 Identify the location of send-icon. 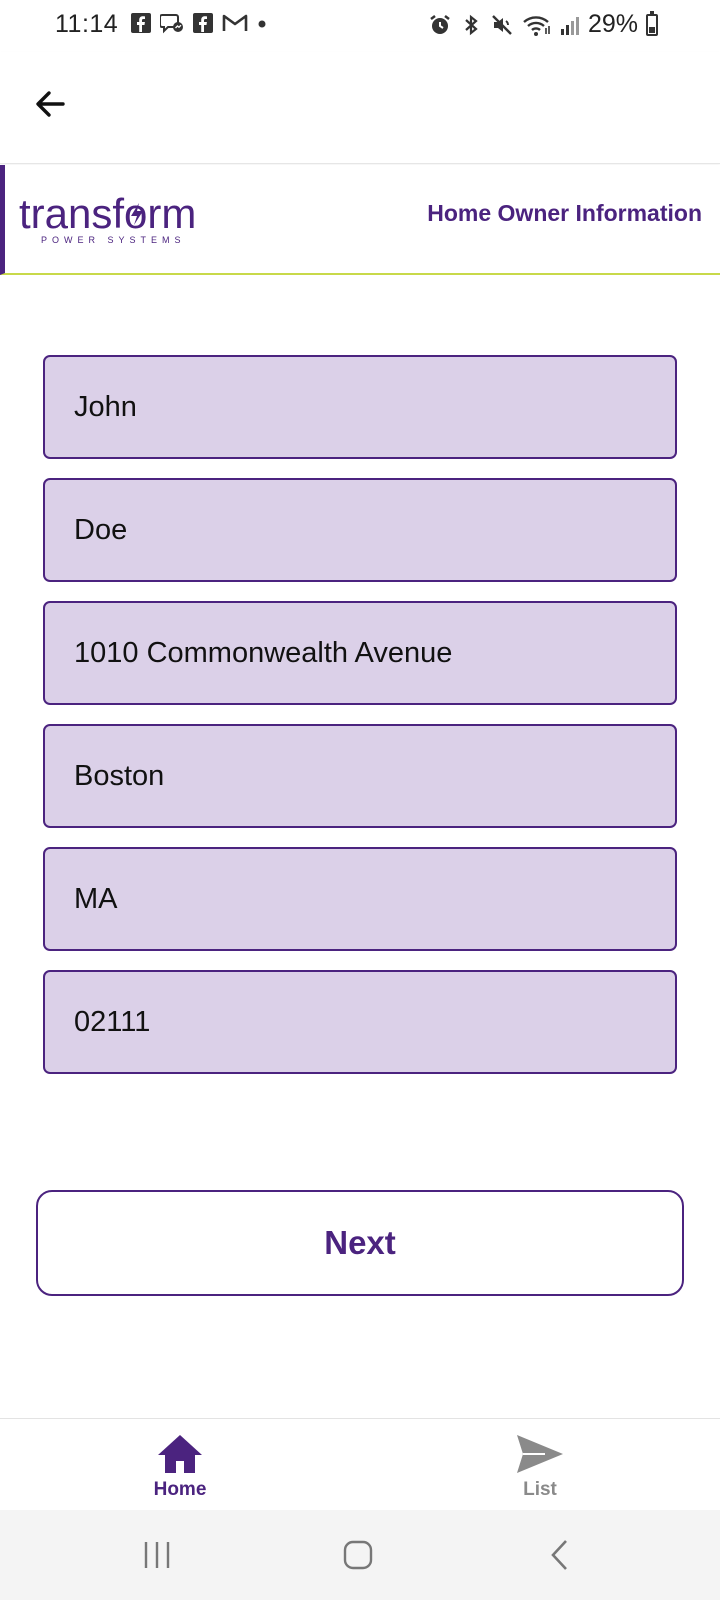
(540, 1454).